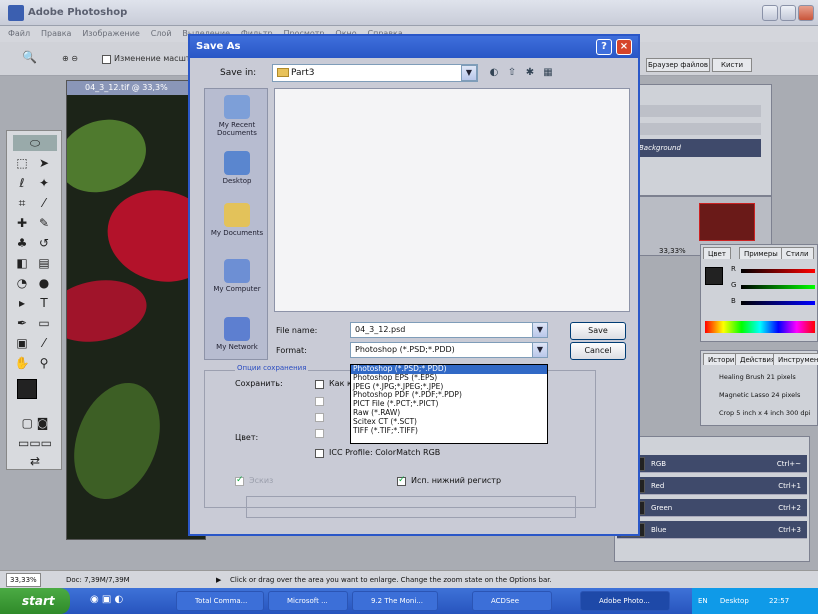 The height and width of the screenshot is (614, 818). What do you see at coordinates (375, 73) in the screenshot?
I see `save-in-dropdown: Part3 ▼` at bounding box center [375, 73].